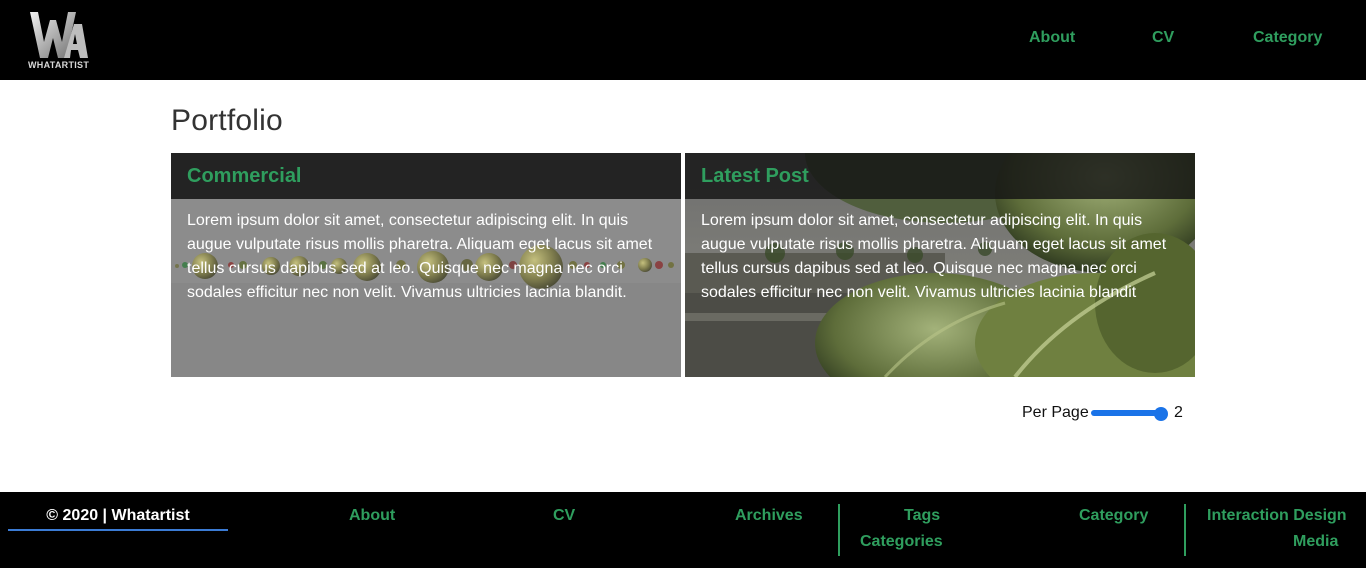 This screenshot has width=1366, height=568. I want to click on nav-category: Category, so click(1287, 38).